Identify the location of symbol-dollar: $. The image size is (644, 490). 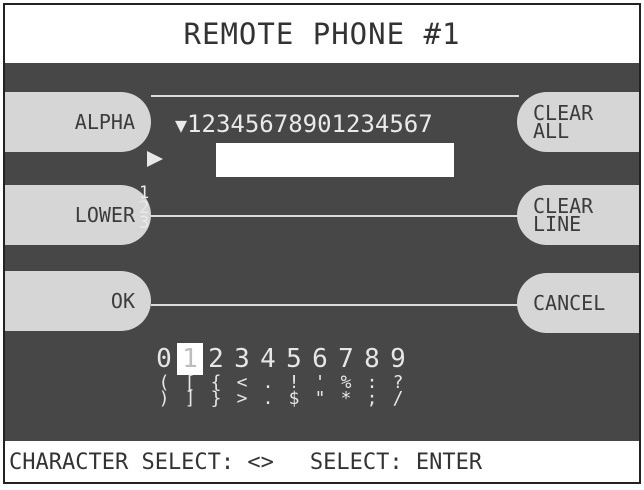
(294, 399).